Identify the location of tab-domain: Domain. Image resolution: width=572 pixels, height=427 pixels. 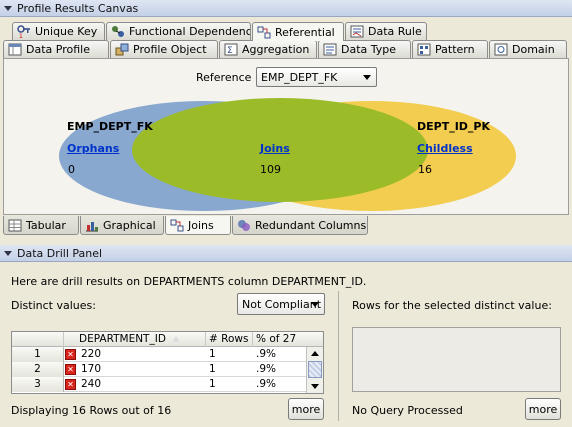
(528, 49).